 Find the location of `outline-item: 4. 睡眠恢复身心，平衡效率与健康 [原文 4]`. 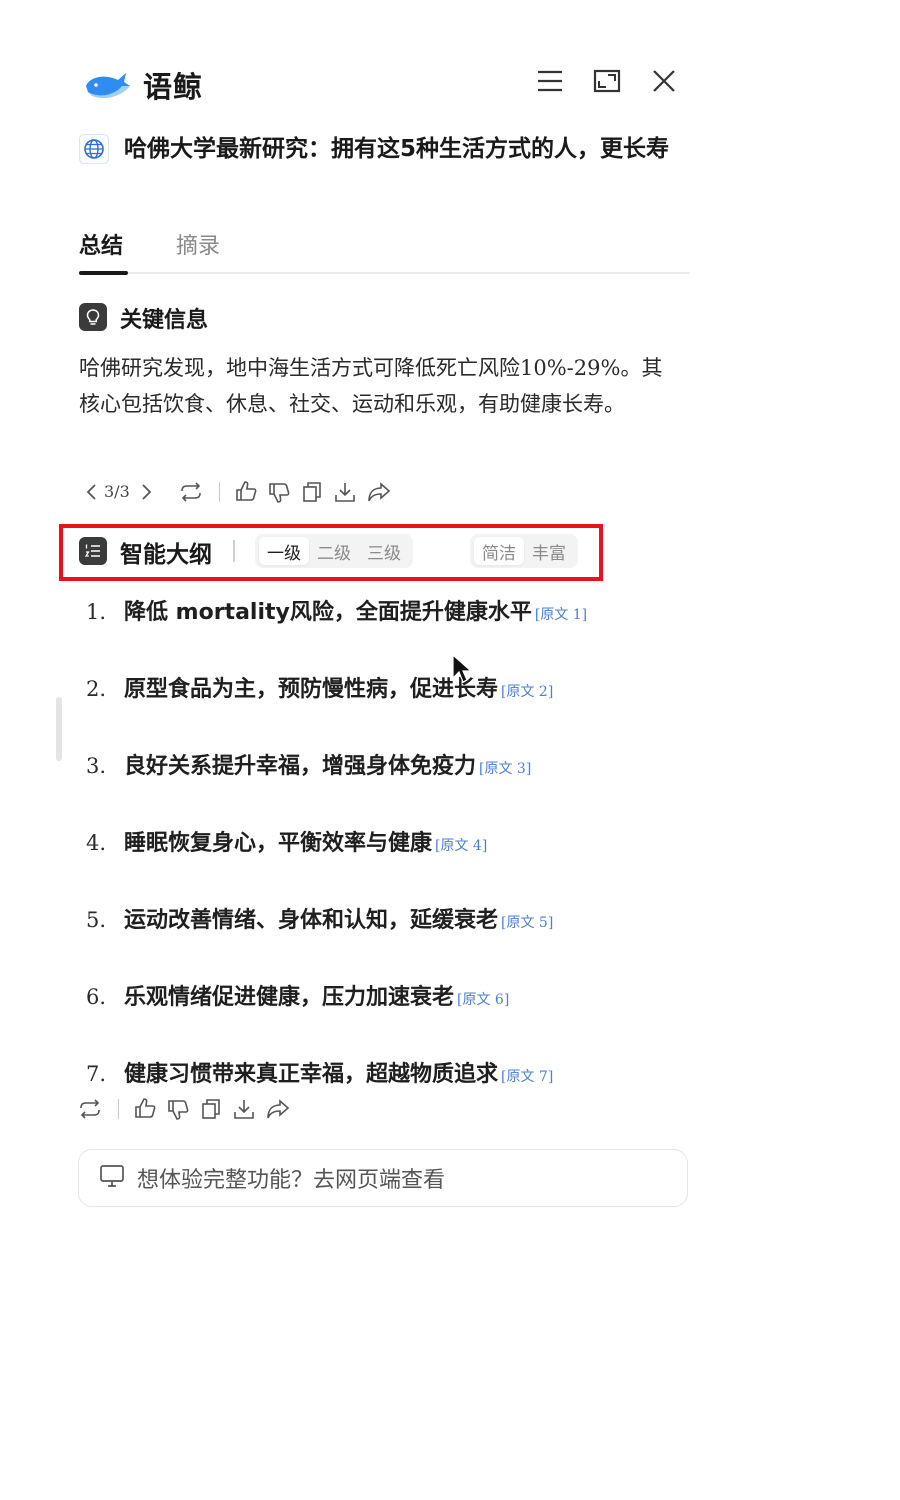

outline-item: 4. 睡眠恢复身心，平衡效率与健康 [原文 4] is located at coordinates (286, 841).